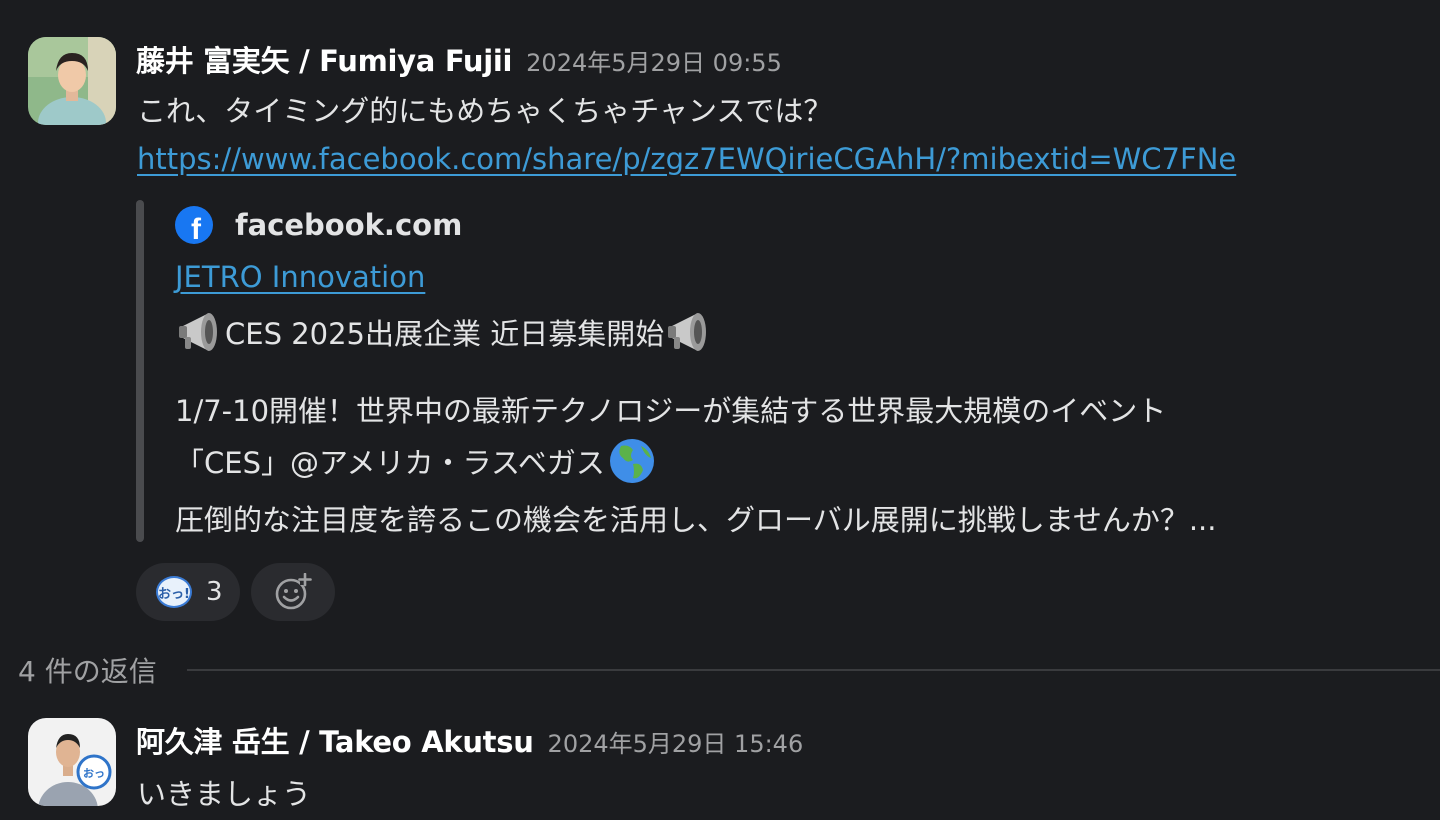  What do you see at coordinates (94, 773) in the screenshot?
I see `svg-text: おっ` at bounding box center [94, 773].